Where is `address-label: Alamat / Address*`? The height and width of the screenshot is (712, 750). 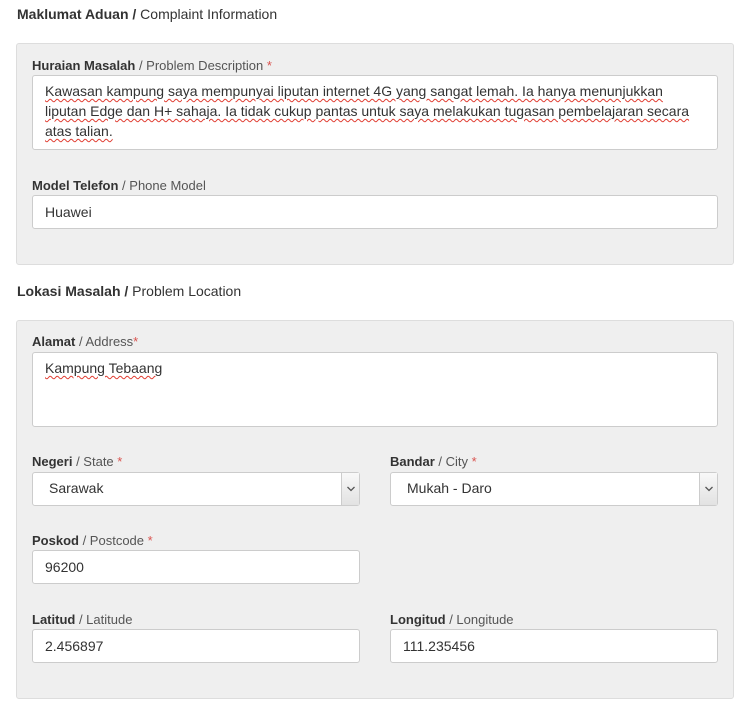
address-label: Alamat / Address* is located at coordinates (85, 341).